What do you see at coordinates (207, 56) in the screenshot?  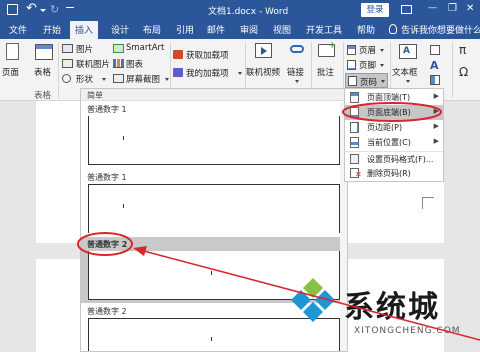 I see `get-addins-label: 获取加载项` at bounding box center [207, 56].